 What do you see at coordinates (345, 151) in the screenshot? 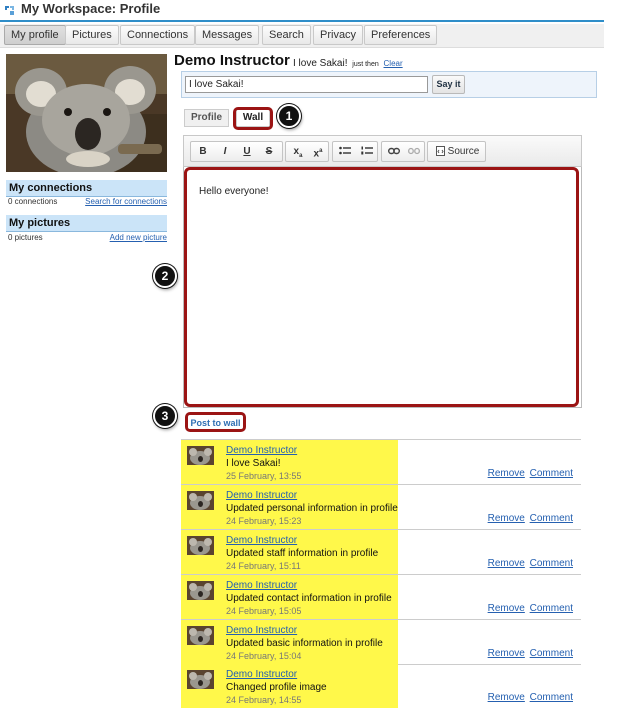
I see `bulleted-list-icon` at bounding box center [345, 151].